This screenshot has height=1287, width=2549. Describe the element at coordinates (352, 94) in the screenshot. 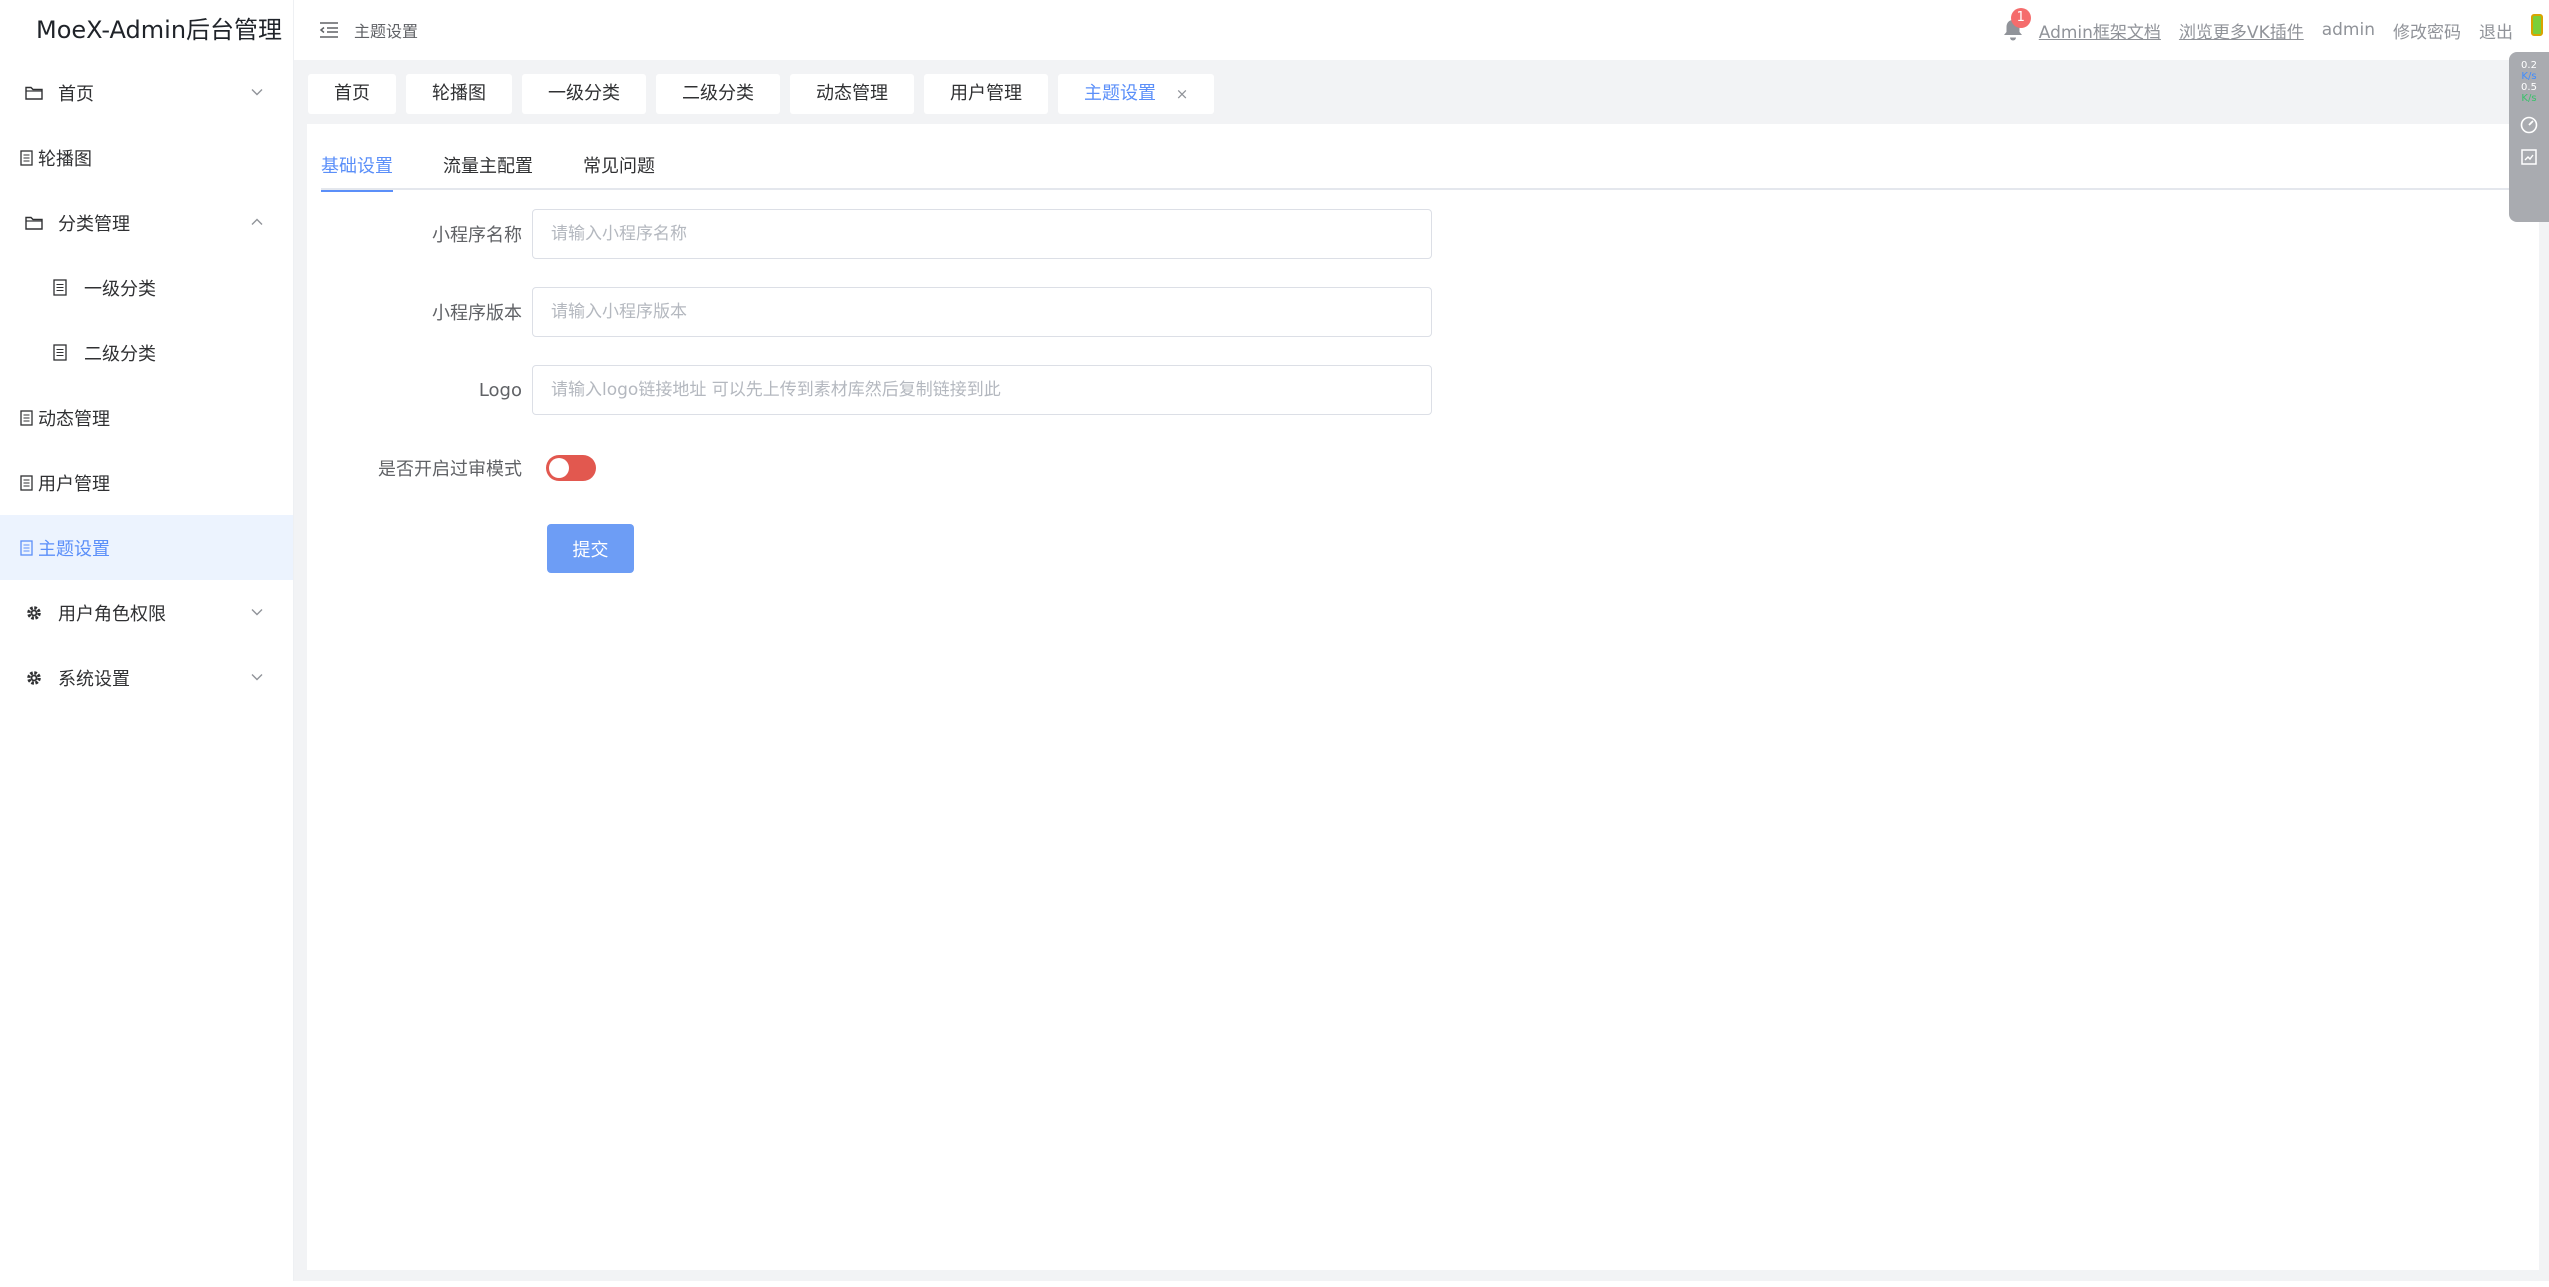

I see `tag-home: 首页` at that location.